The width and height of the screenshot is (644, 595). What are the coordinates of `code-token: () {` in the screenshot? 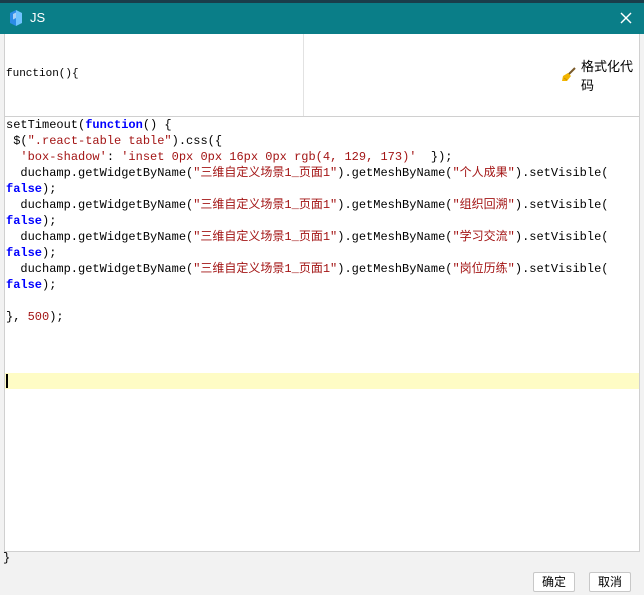 It's located at (157, 125).